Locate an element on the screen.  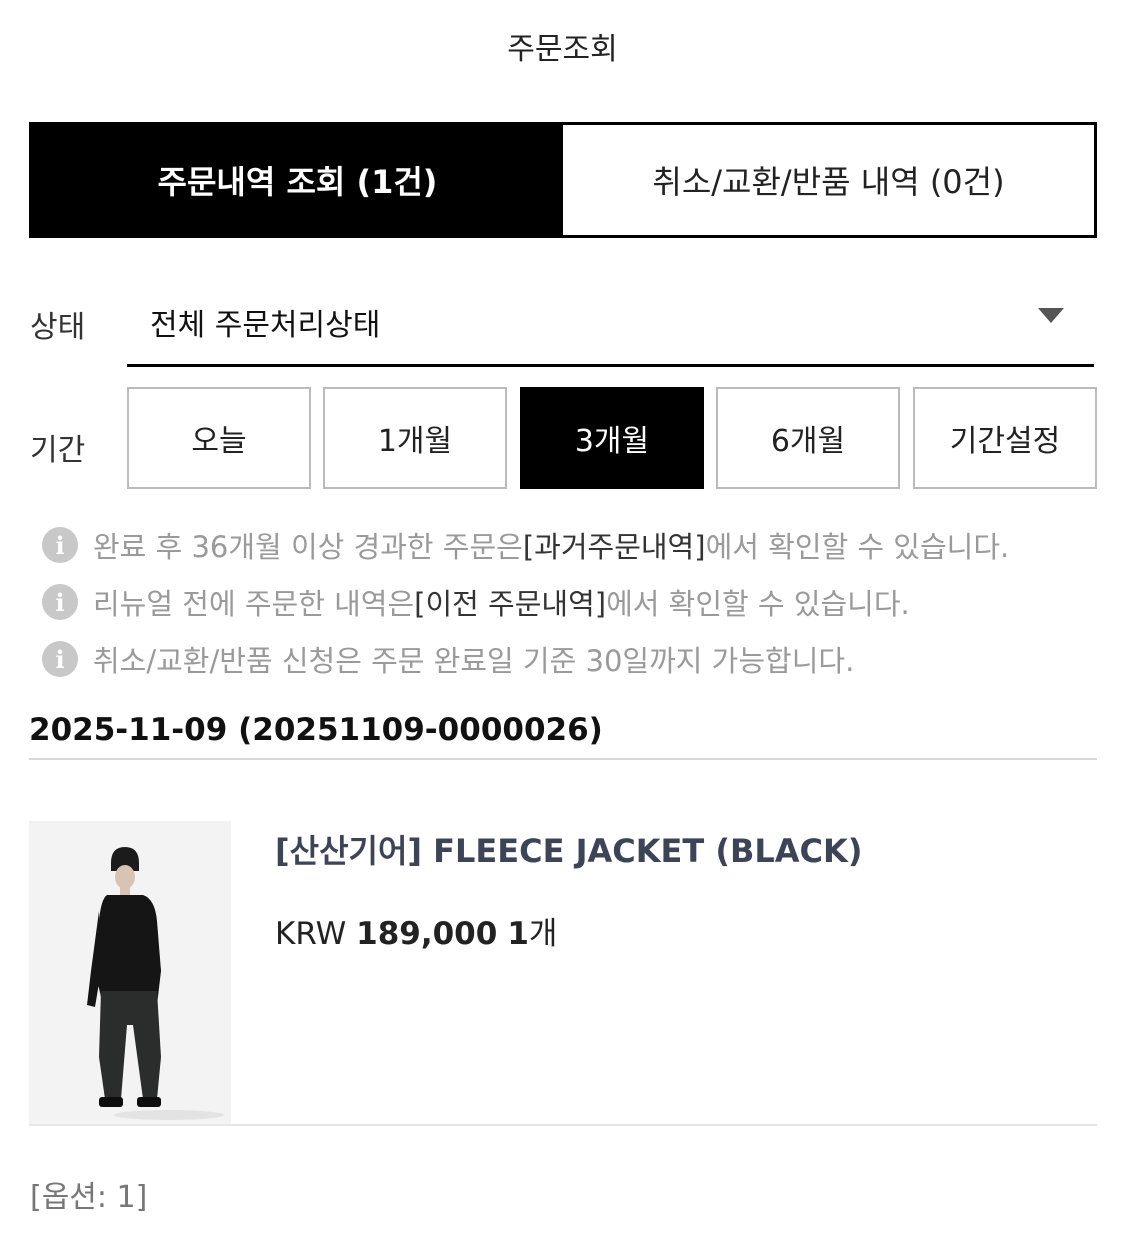
period-3month-button: 3개월 is located at coordinates (612, 438).